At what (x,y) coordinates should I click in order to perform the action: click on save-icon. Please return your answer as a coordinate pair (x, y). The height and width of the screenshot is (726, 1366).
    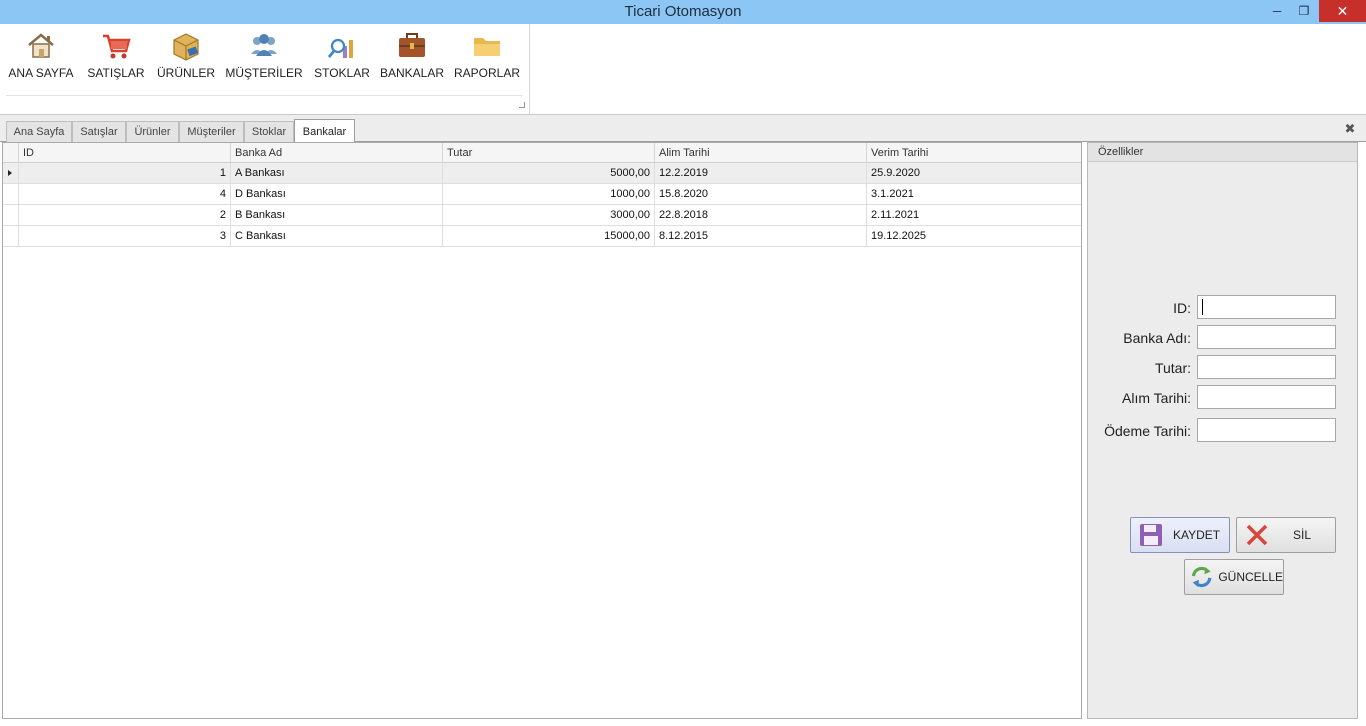
    Looking at the image, I should click on (1151, 535).